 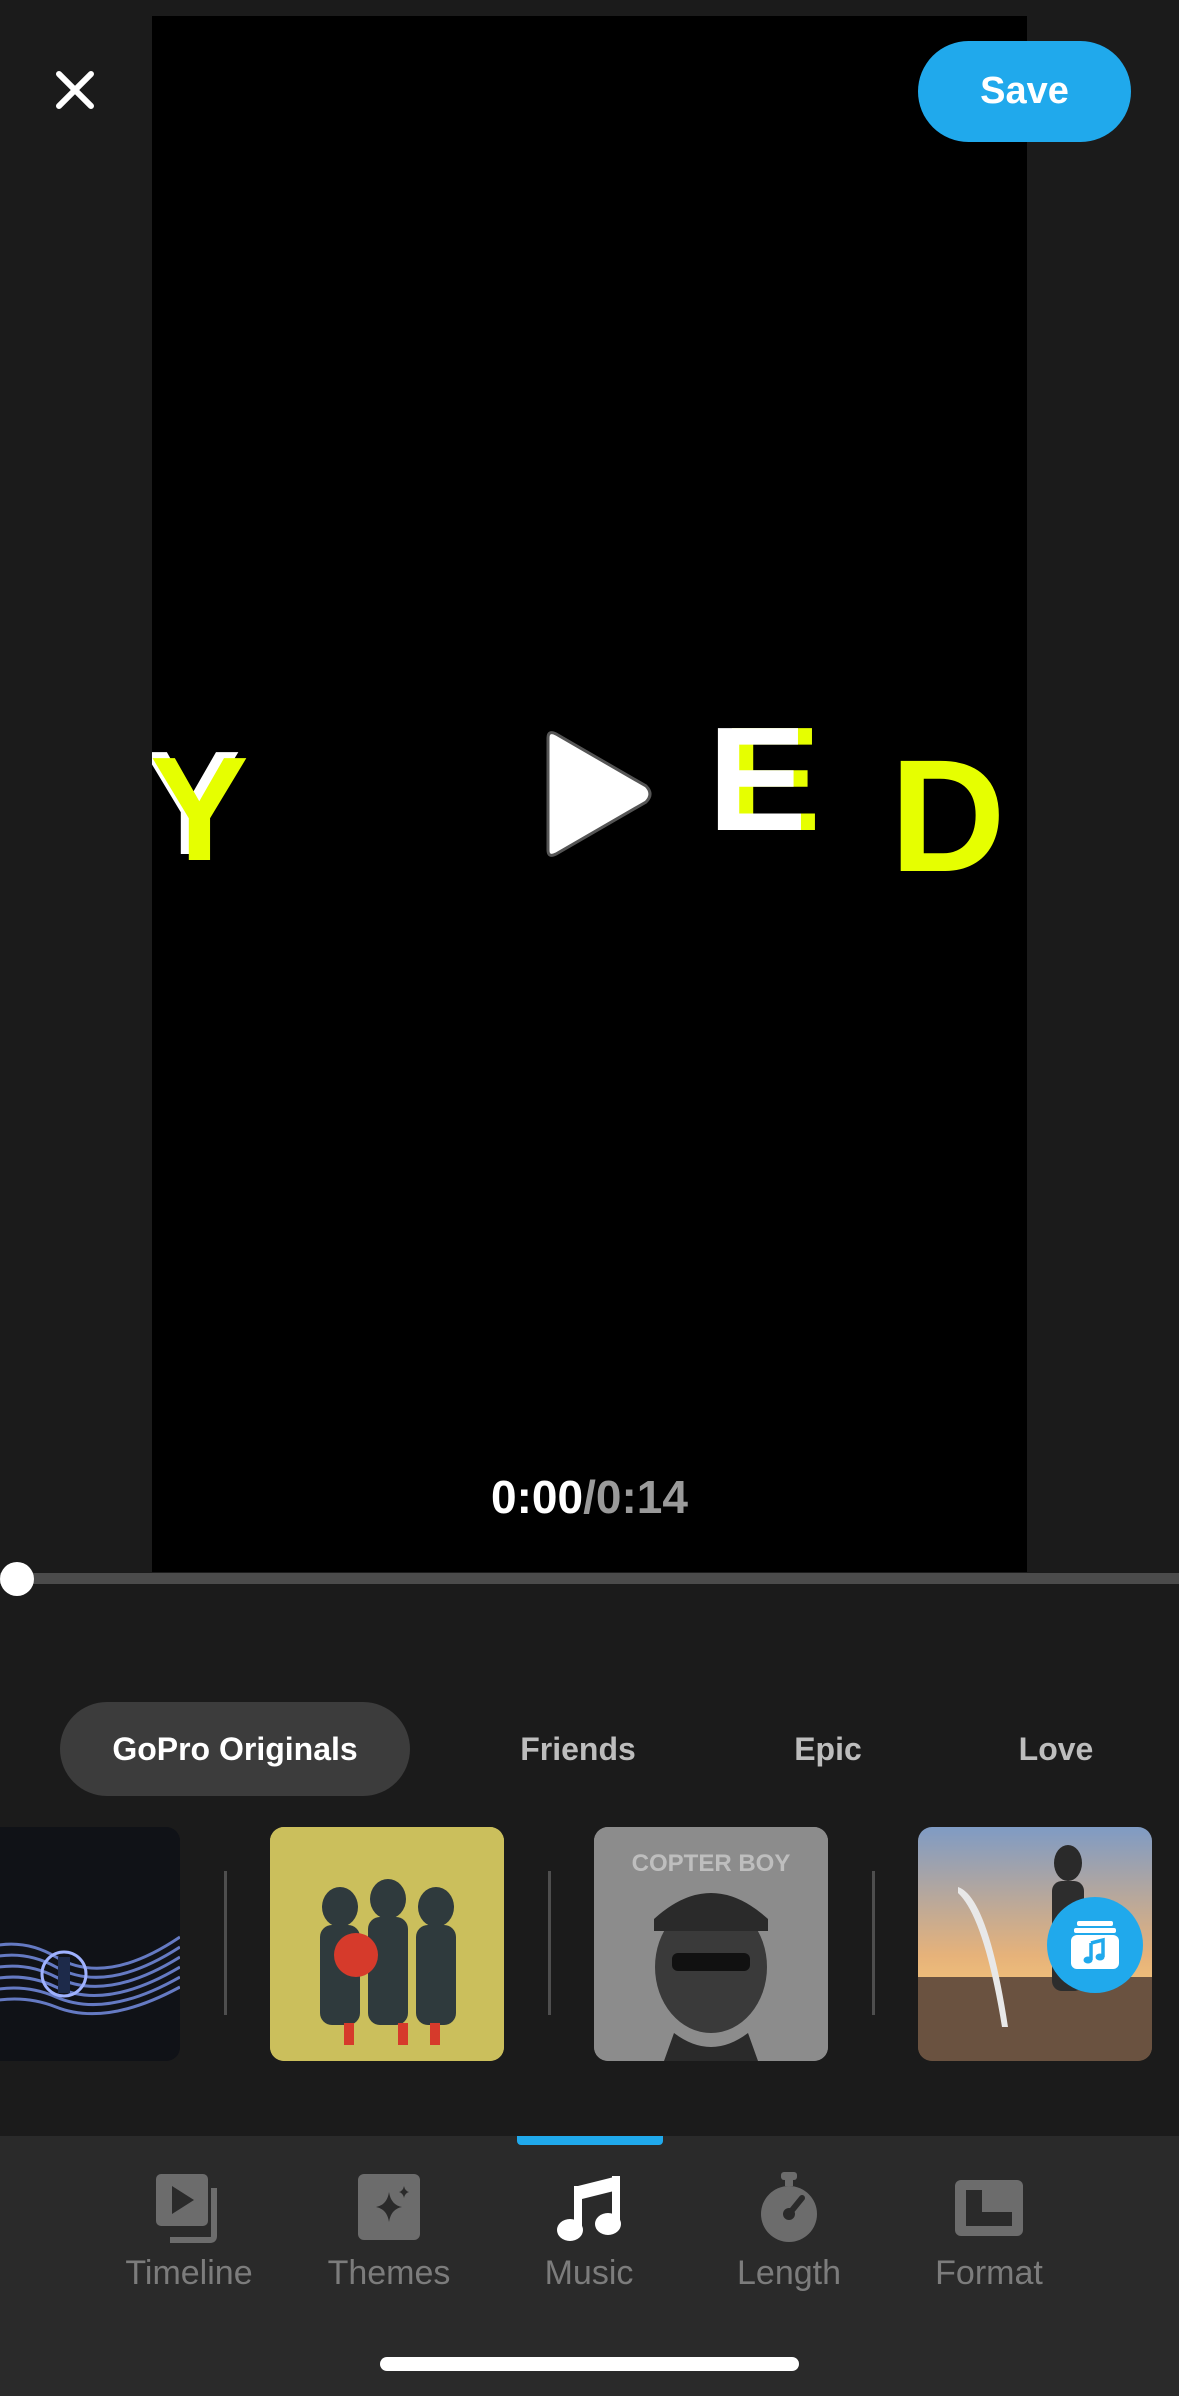 I want to click on tab-label: Music, so click(x=589, y=2273).